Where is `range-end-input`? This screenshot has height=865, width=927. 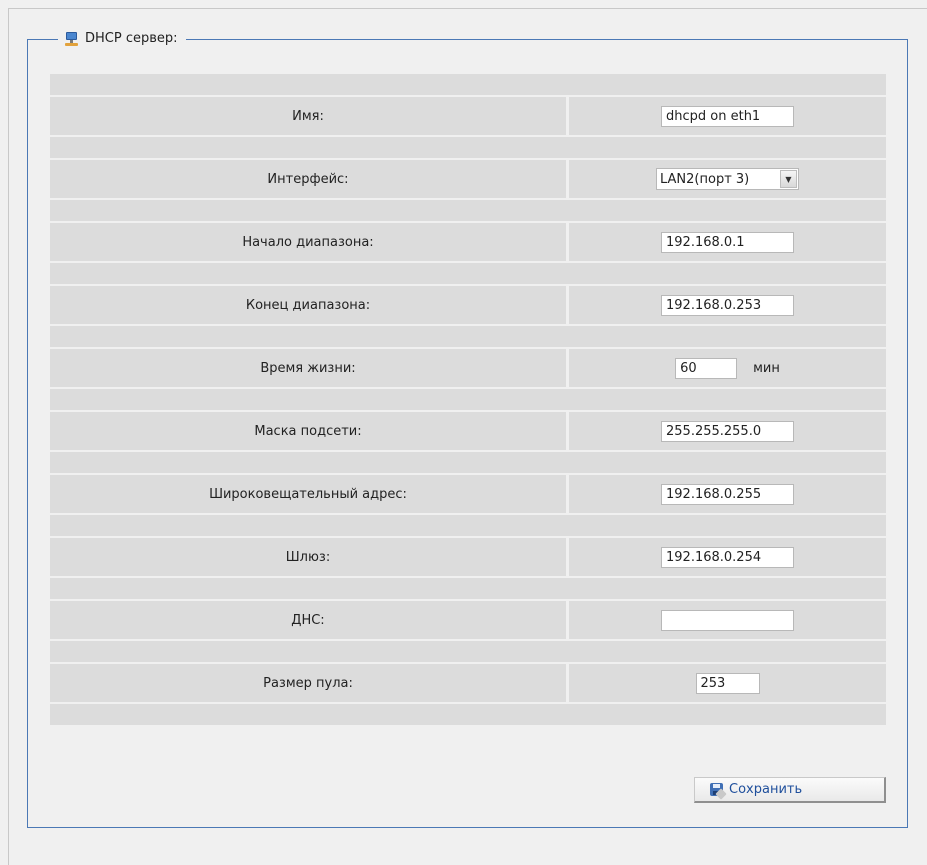
range-end-input is located at coordinates (727, 305).